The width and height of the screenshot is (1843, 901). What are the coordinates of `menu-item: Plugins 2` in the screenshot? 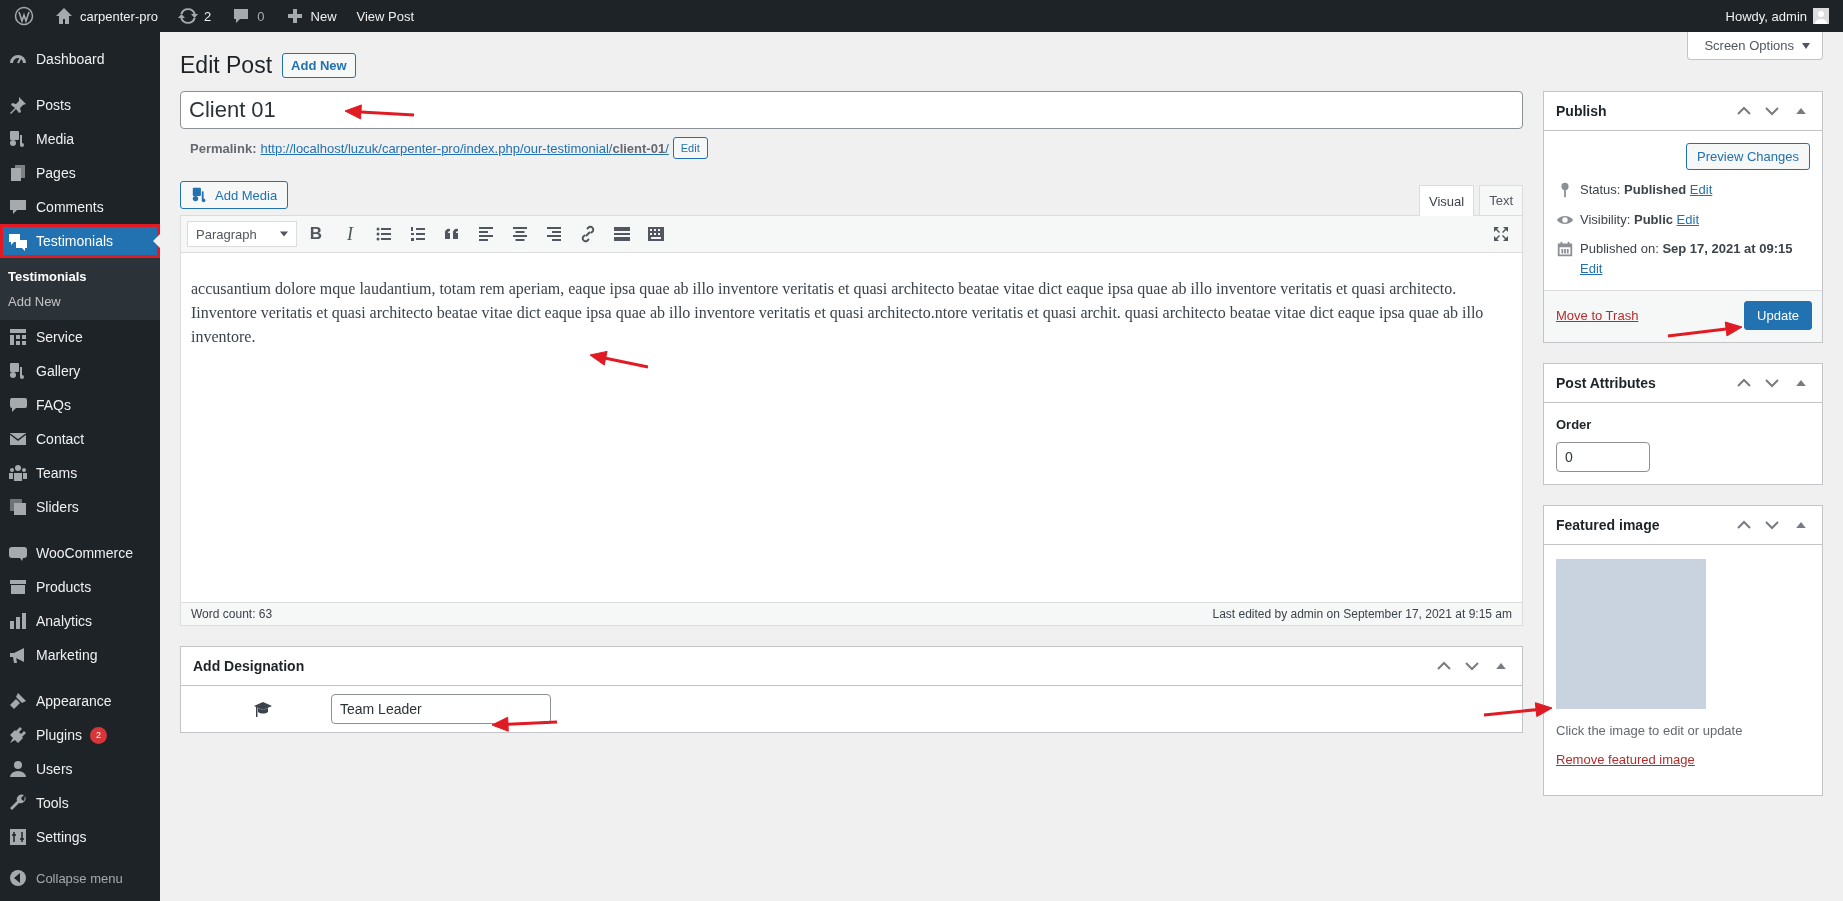 It's located at (80, 735).